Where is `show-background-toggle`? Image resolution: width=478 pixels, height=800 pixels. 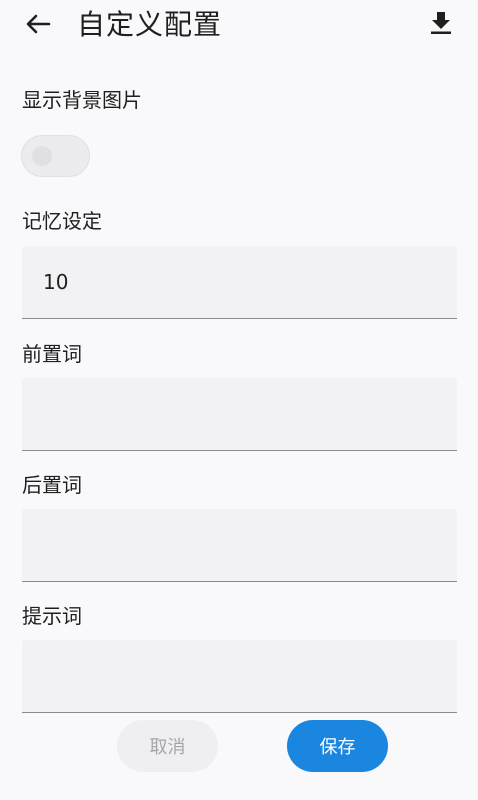 show-background-toggle is located at coordinates (55, 156).